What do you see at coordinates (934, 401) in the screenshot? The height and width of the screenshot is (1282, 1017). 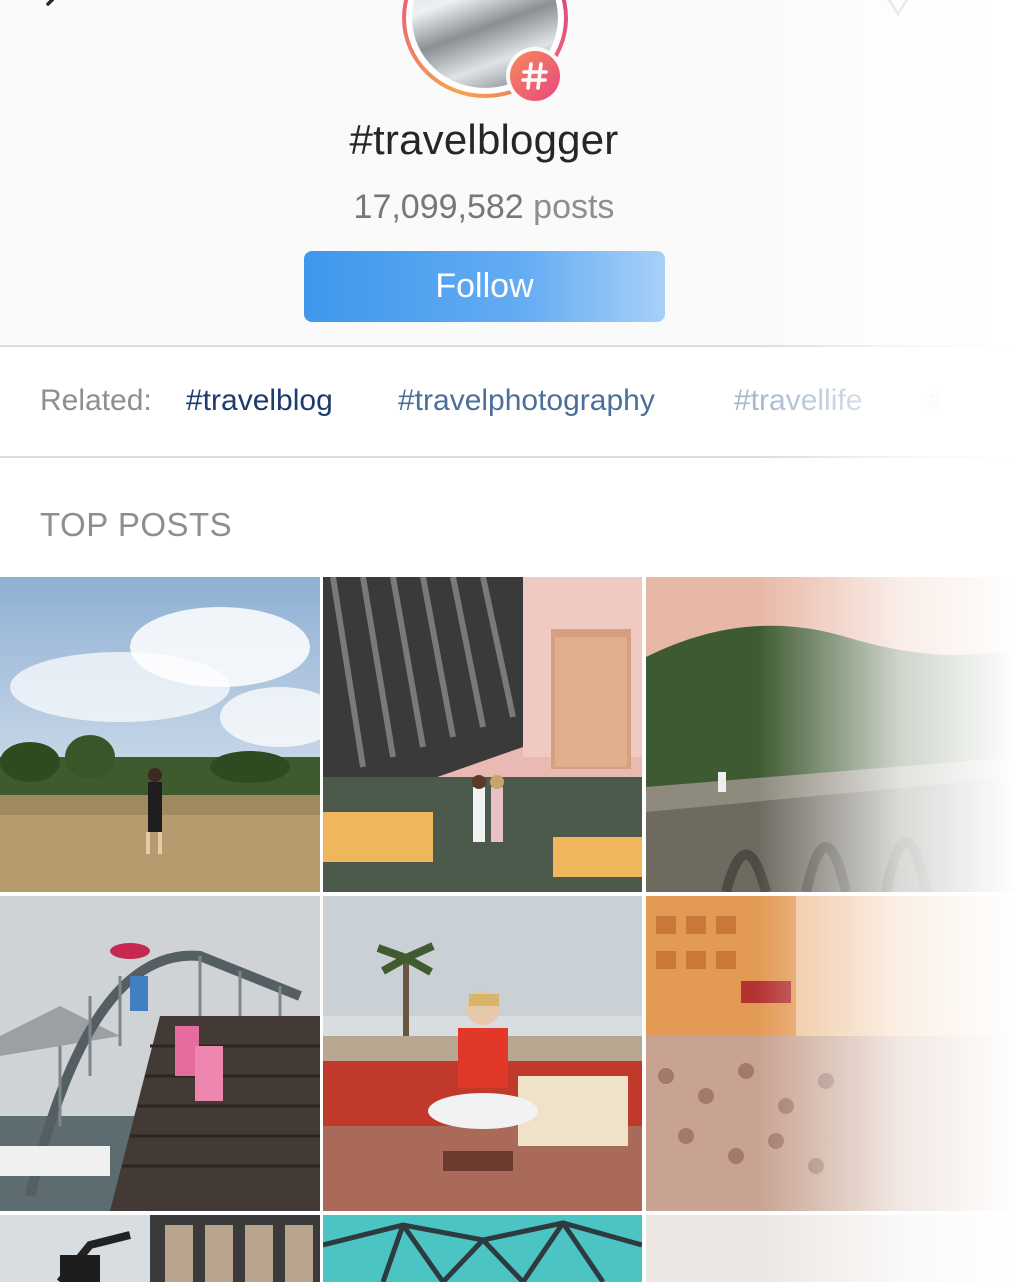 I see `related-tag-partial: #` at bounding box center [934, 401].